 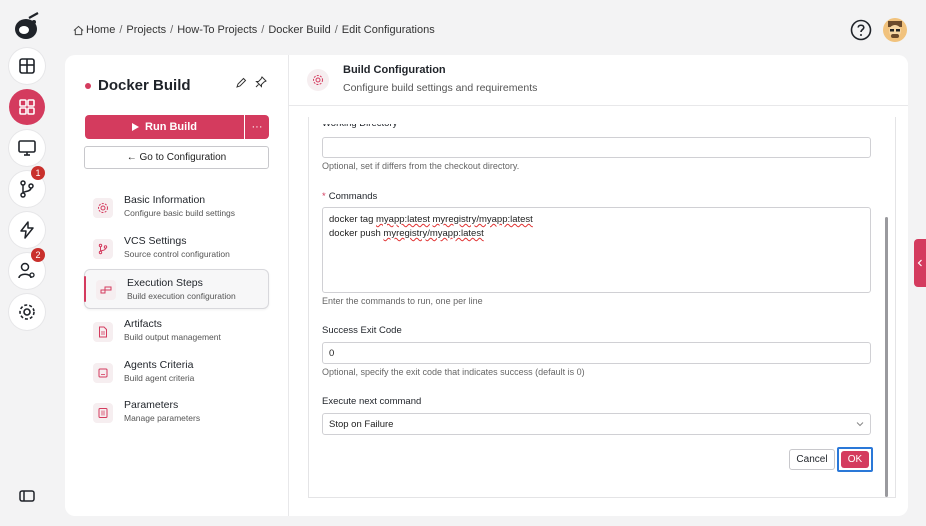 I want to click on collapse-sidebar-button, so click(x=27, y=496).